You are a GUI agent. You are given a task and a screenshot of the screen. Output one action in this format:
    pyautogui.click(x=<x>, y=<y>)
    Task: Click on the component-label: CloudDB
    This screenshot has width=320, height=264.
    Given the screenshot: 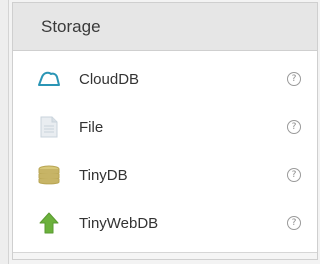 What is the action you would take?
    pyautogui.click(x=109, y=79)
    